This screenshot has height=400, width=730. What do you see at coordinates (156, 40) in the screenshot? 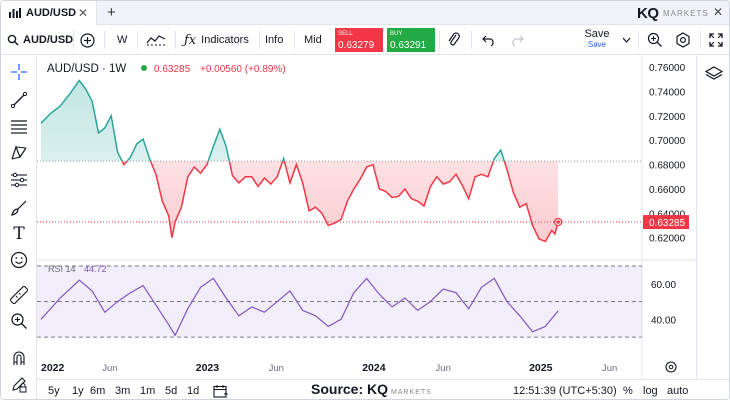
I see `chart-type-button` at bounding box center [156, 40].